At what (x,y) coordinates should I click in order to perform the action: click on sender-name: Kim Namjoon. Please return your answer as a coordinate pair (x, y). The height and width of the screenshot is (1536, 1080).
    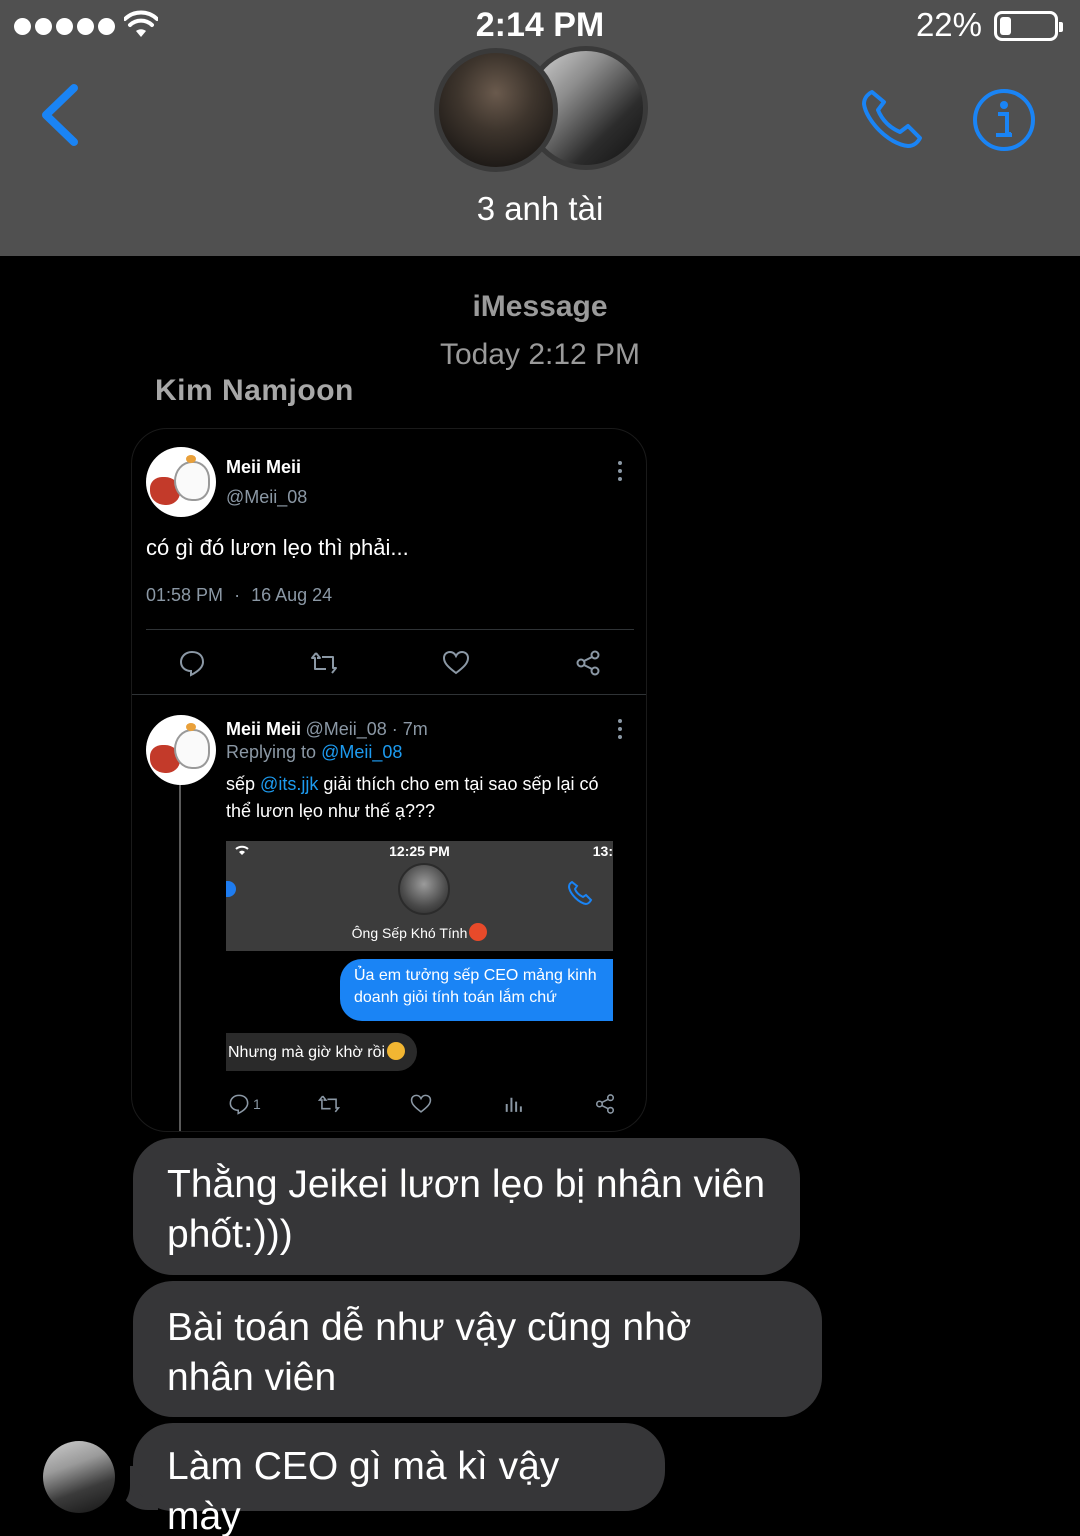
    Looking at the image, I should click on (254, 390).